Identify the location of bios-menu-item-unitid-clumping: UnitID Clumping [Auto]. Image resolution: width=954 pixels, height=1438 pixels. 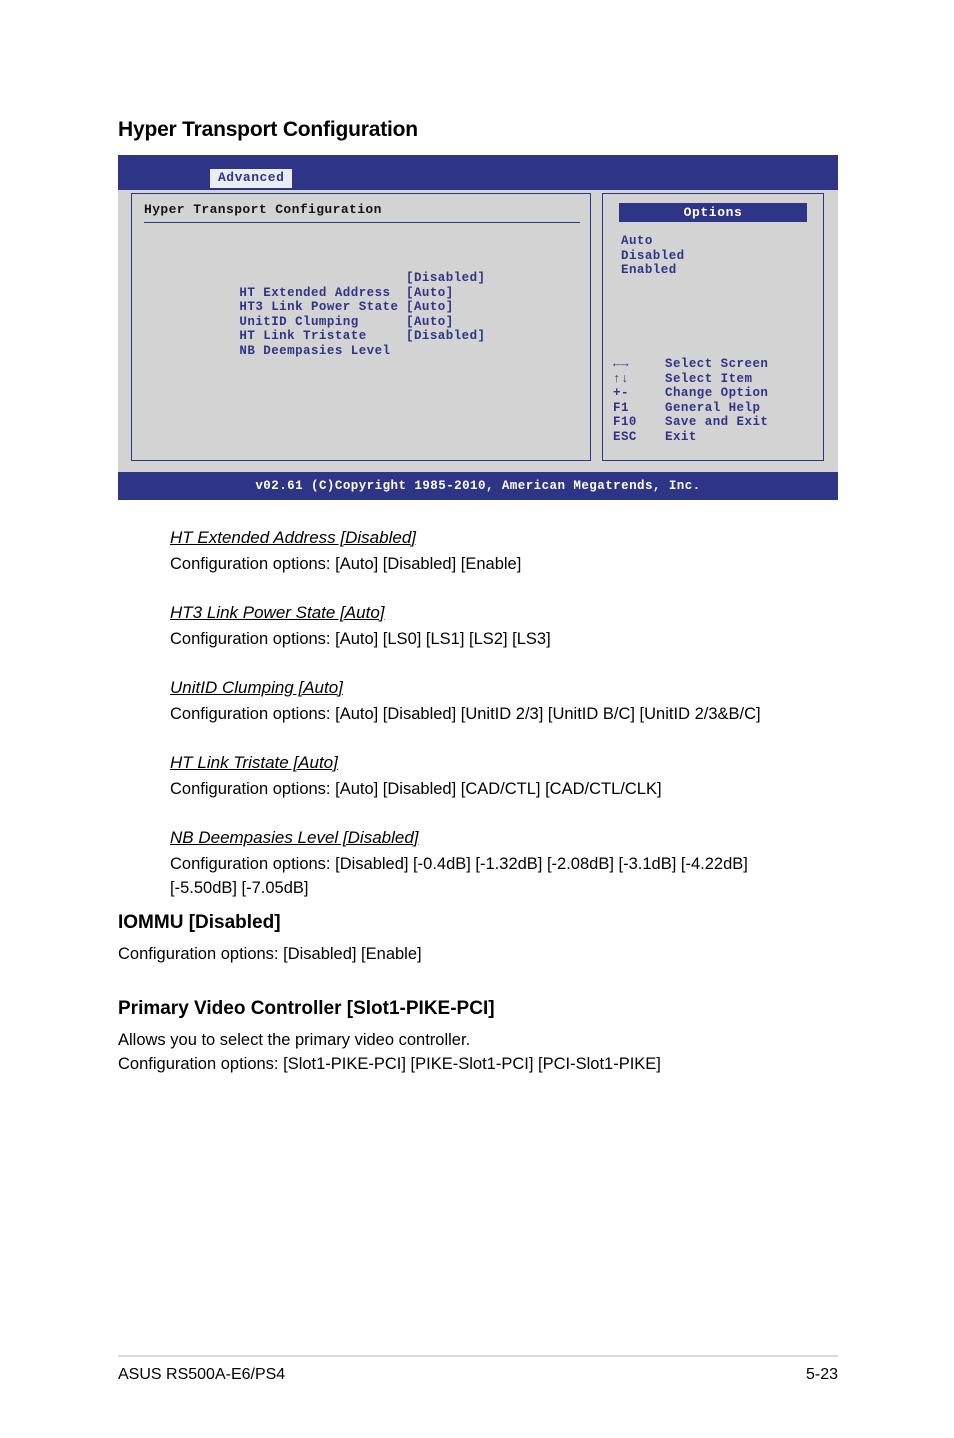
(362, 314).